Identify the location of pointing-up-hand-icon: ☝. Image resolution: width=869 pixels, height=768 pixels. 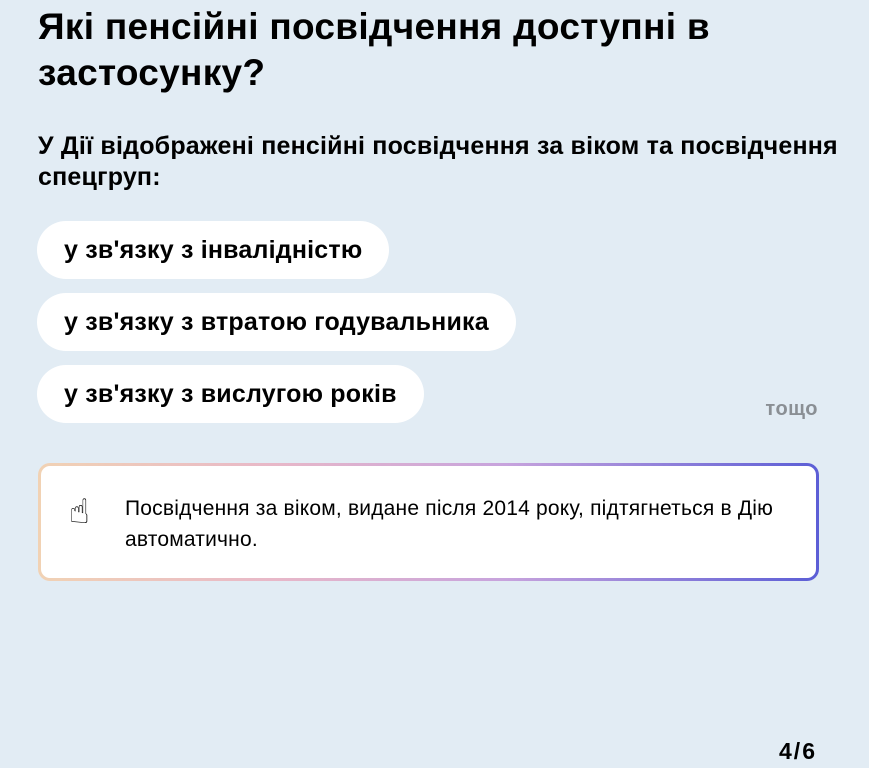
(79, 512).